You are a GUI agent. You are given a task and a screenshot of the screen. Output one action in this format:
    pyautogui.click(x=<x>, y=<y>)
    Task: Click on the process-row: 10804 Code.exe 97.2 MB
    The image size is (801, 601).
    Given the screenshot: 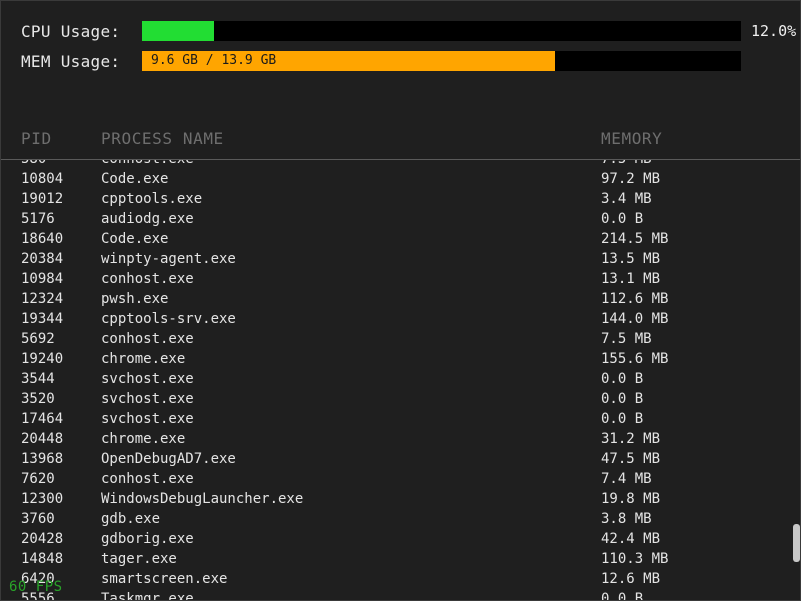 What is the action you would take?
    pyautogui.click(x=396, y=179)
    